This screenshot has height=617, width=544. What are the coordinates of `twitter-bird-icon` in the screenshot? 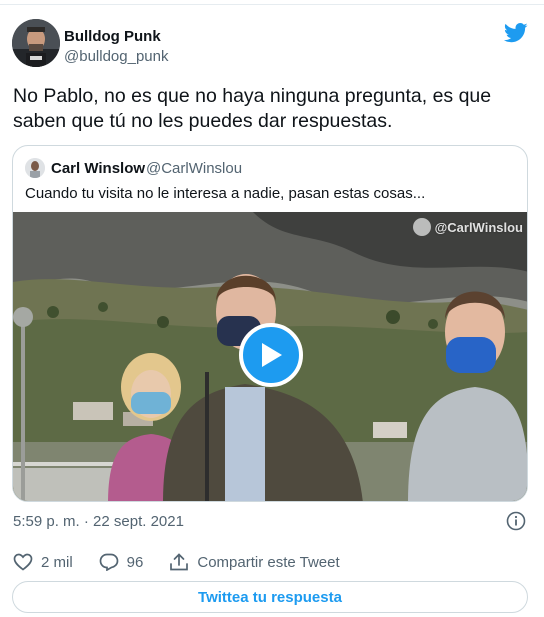 It's located at (515, 33).